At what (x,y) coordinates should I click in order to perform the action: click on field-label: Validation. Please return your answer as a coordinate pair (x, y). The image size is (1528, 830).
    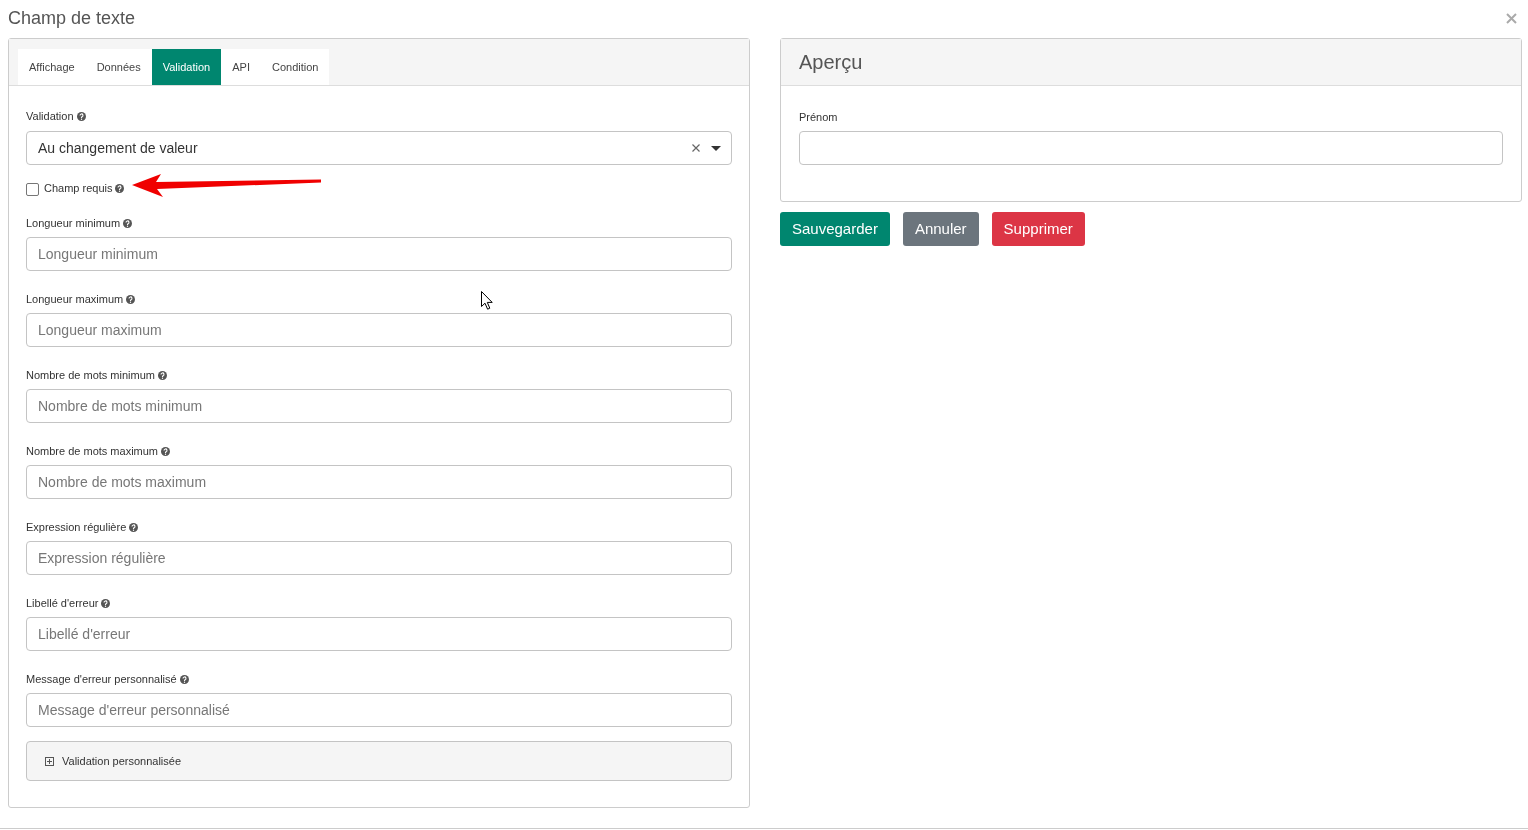
    Looking at the image, I should click on (50, 116).